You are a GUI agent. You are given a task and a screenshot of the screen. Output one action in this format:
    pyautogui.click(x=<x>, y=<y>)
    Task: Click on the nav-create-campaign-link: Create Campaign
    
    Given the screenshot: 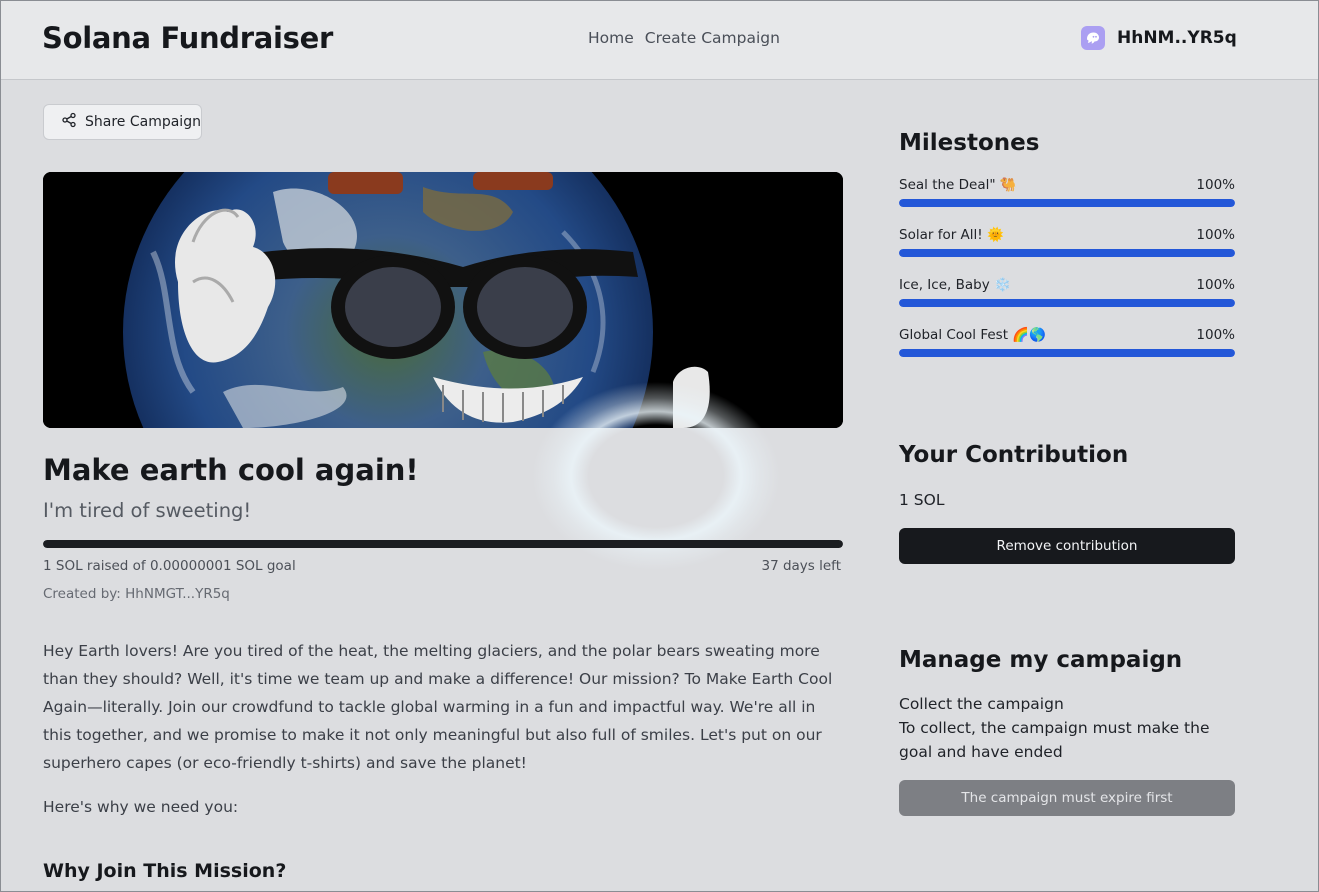 What is the action you would take?
    pyautogui.click(x=712, y=38)
    